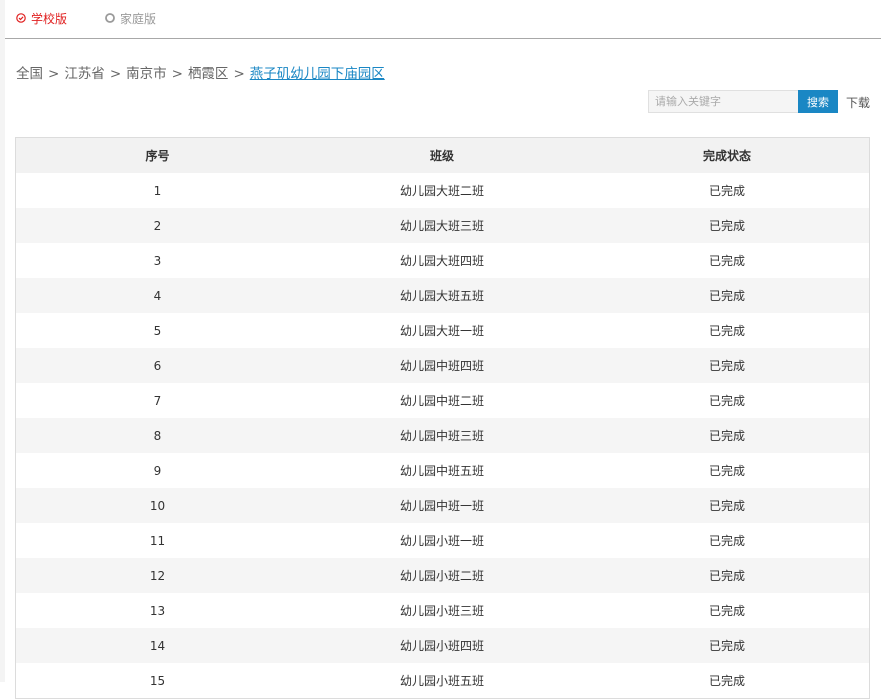 The width and height of the screenshot is (890, 699). What do you see at coordinates (858, 102) in the screenshot?
I see `download-link: 下载` at bounding box center [858, 102].